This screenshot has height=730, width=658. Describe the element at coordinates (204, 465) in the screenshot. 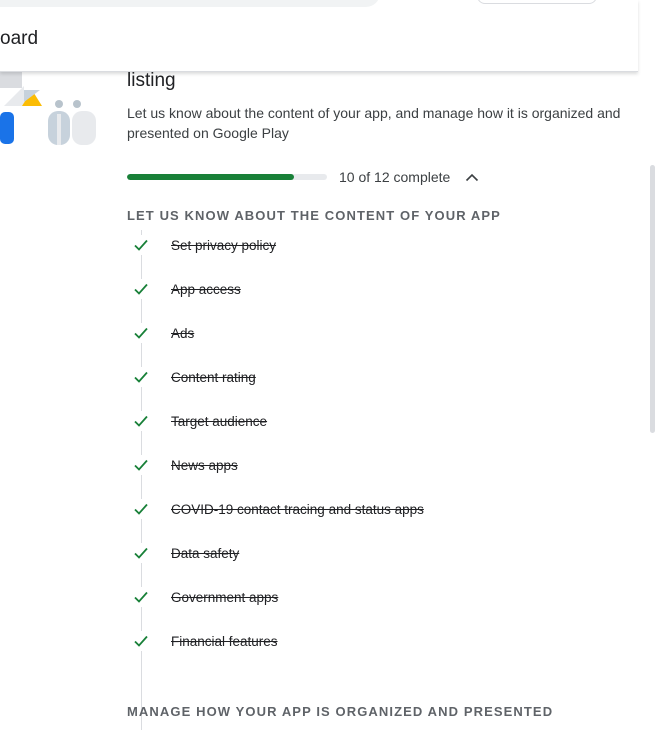

I see `task-label: News apps` at that location.